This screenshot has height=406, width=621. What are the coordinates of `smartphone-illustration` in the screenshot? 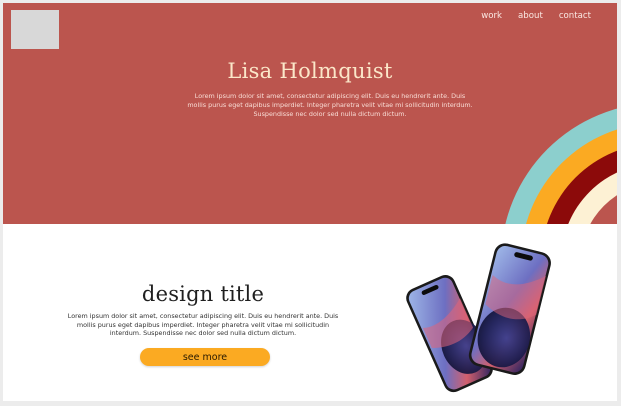 It's located at (478, 318).